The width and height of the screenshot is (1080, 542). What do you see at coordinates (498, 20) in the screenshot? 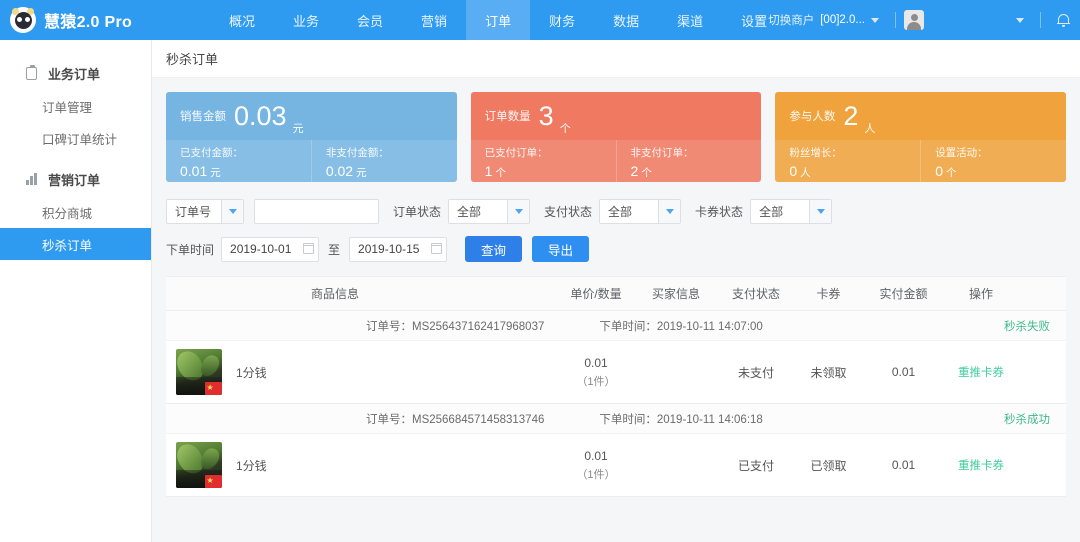
I see `nav-item-order: 订单` at bounding box center [498, 20].